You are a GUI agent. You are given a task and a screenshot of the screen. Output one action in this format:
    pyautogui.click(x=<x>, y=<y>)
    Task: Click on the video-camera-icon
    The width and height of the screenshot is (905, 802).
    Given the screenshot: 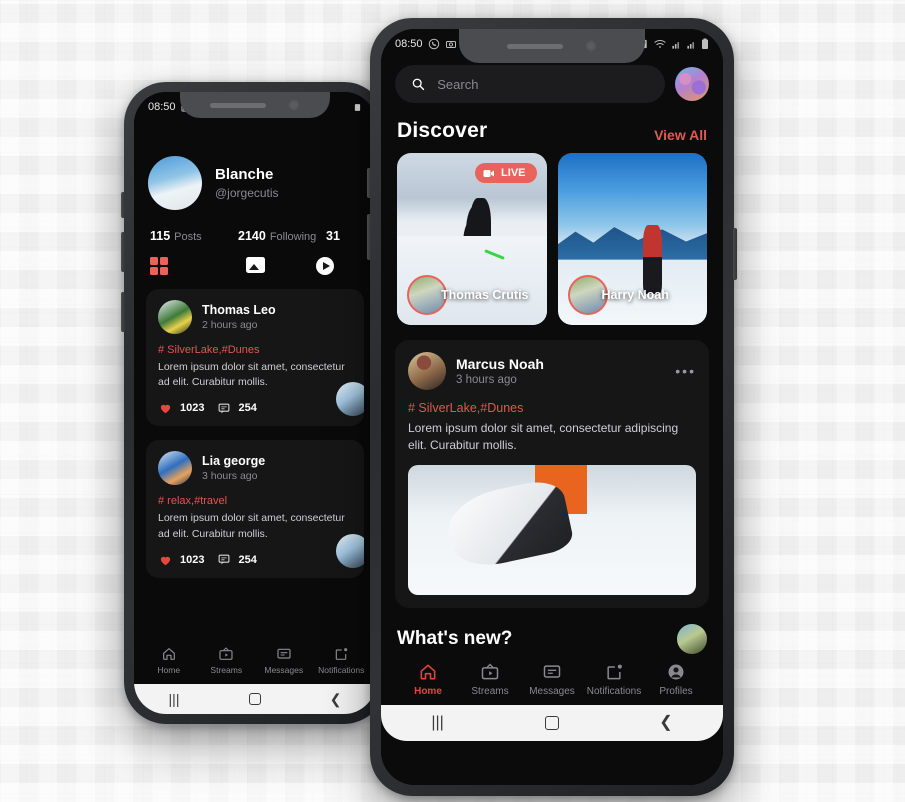 What is the action you would take?
    pyautogui.click(x=489, y=173)
    